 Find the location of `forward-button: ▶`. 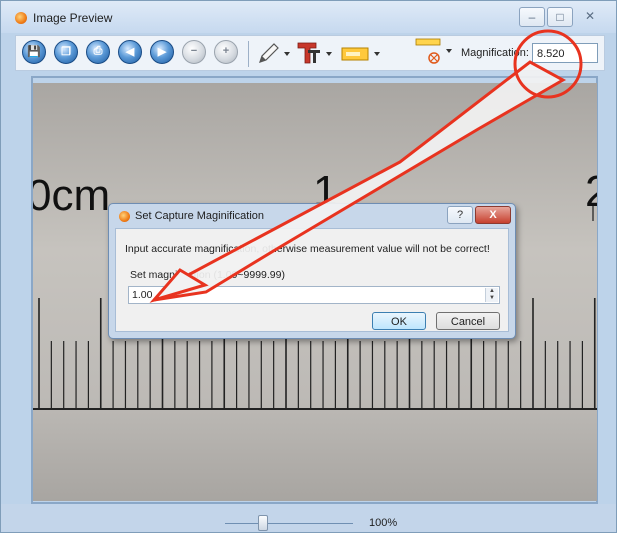

forward-button: ▶ is located at coordinates (162, 52).